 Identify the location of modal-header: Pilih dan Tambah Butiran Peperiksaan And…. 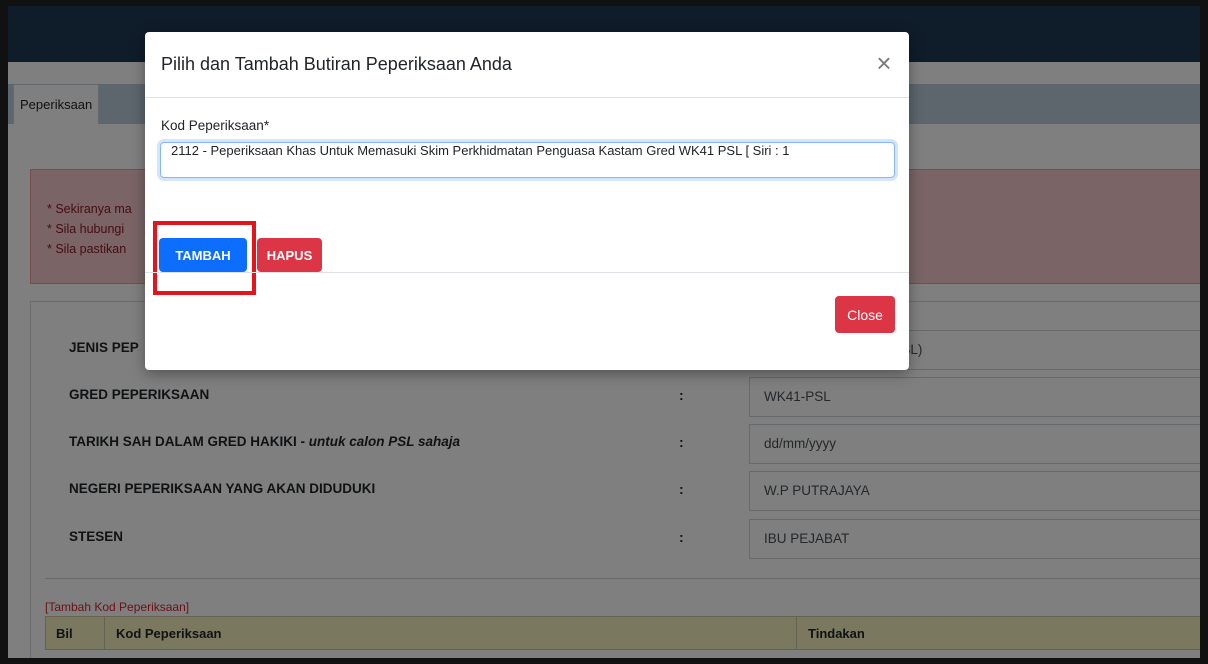
(527, 65).